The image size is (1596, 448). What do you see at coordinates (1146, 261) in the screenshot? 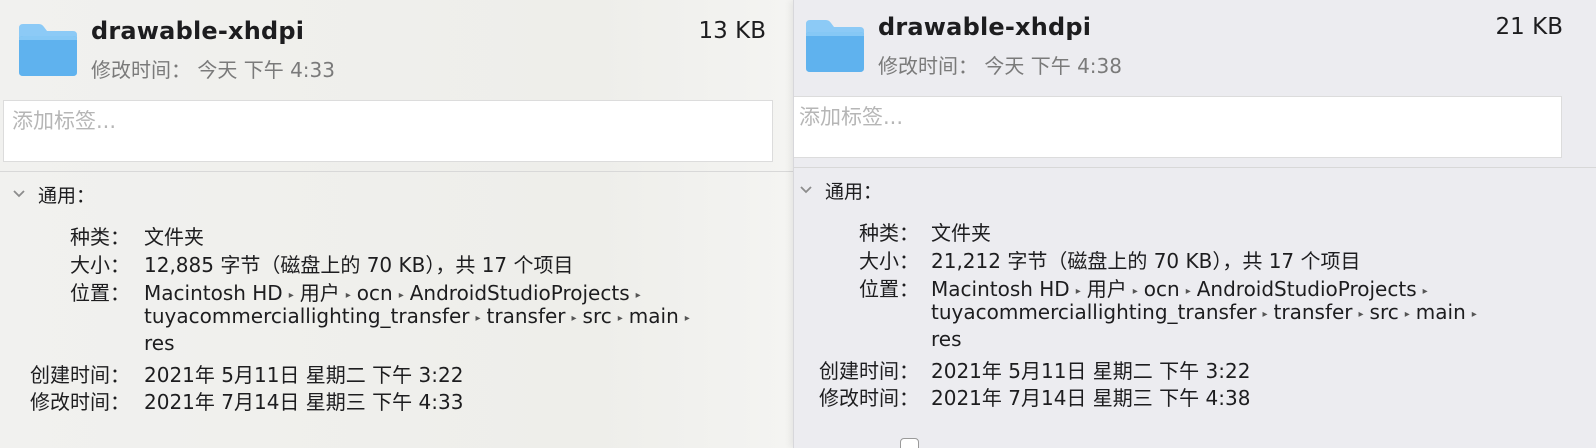
I see `size-value: 21,212 字节（磁盘上的 70 KB），共 17 个项目` at bounding box center [1146, 261].